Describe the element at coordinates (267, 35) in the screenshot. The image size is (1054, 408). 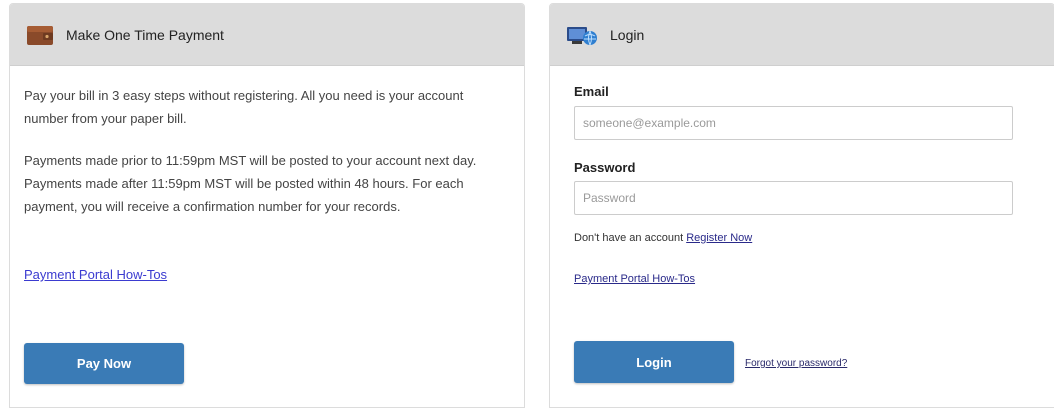
I see `payment-panel-header: Make One Time Payment` at that location.